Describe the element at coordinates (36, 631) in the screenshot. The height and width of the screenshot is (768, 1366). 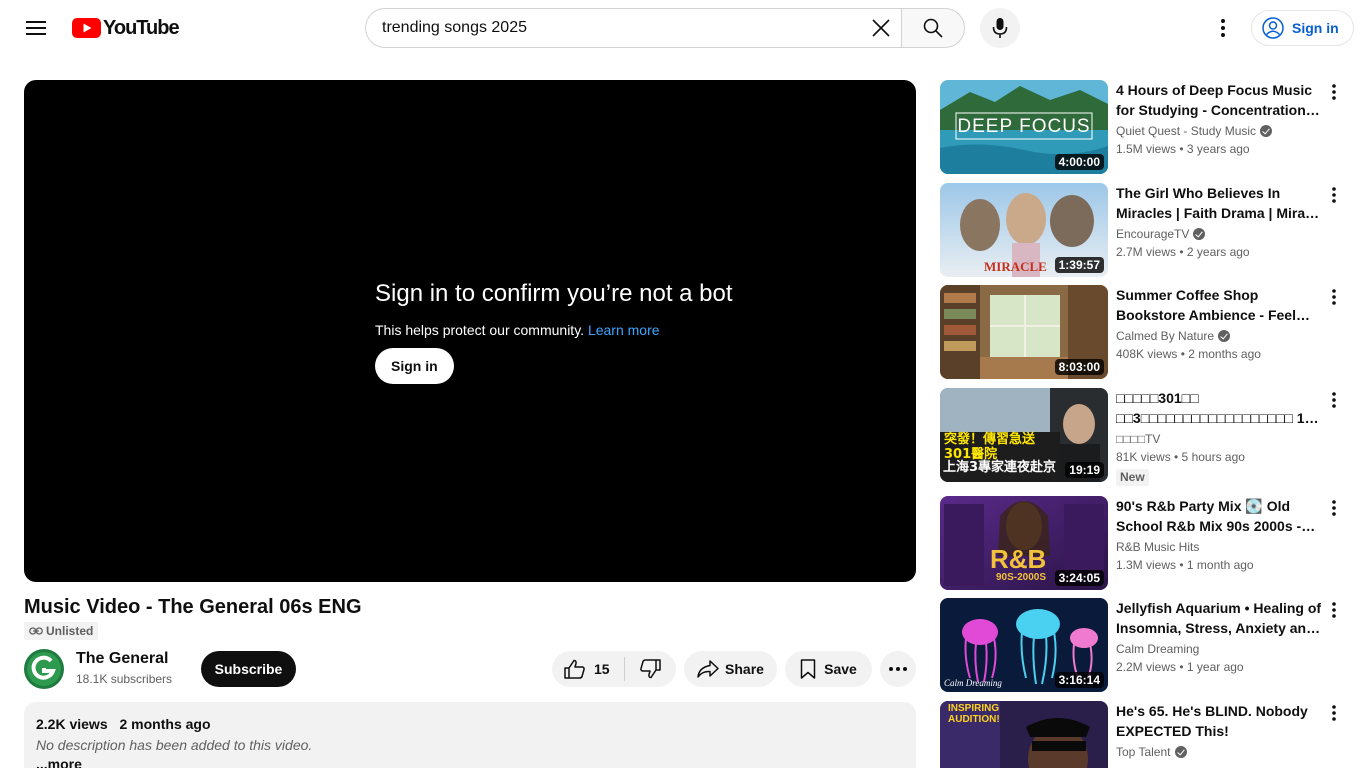
I see `link-icon` at that location.